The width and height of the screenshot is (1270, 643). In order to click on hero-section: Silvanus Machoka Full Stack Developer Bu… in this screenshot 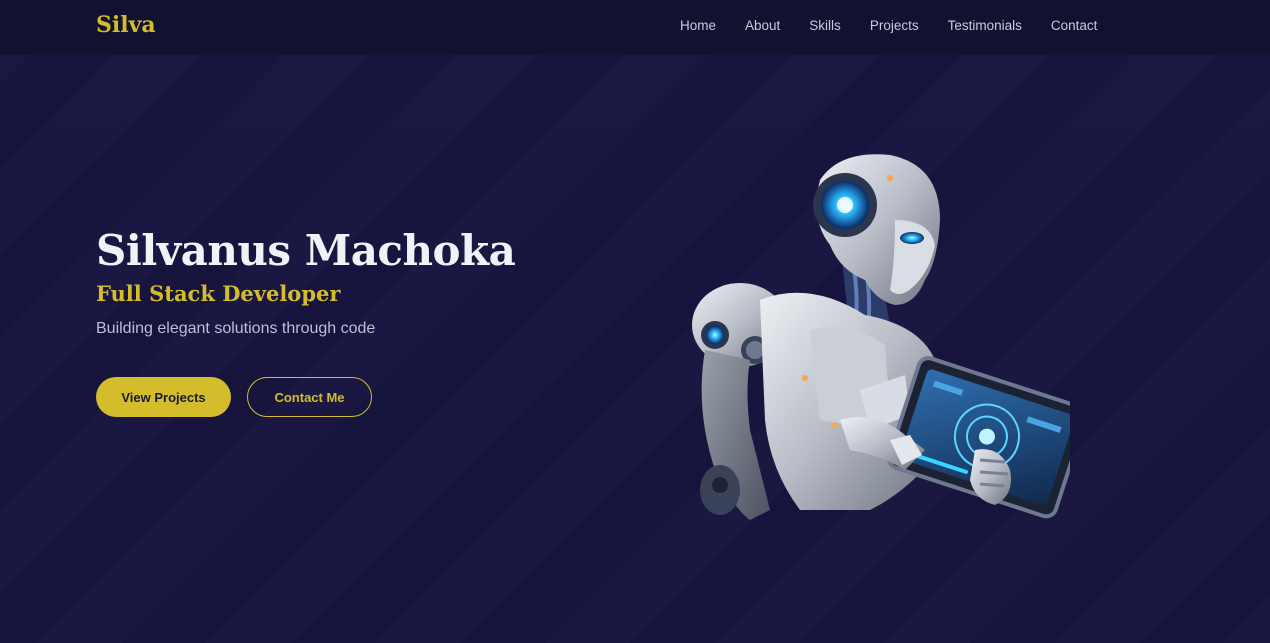, I will do `click(306, 282)`.